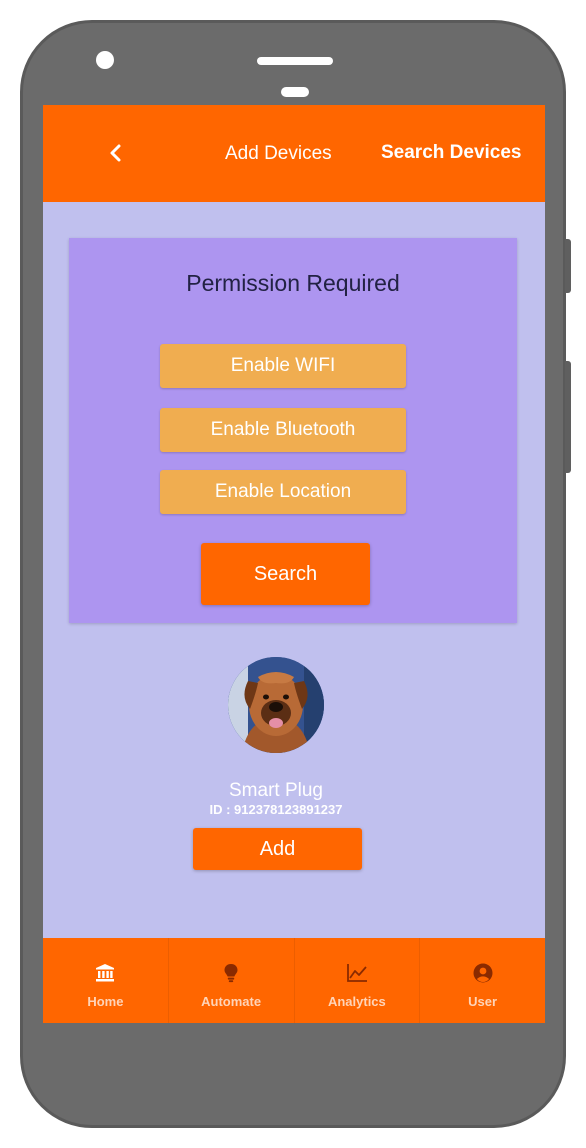 The image size is (586, 1148). I want to click on nav-item-automate: Automate, so click(232, 980).